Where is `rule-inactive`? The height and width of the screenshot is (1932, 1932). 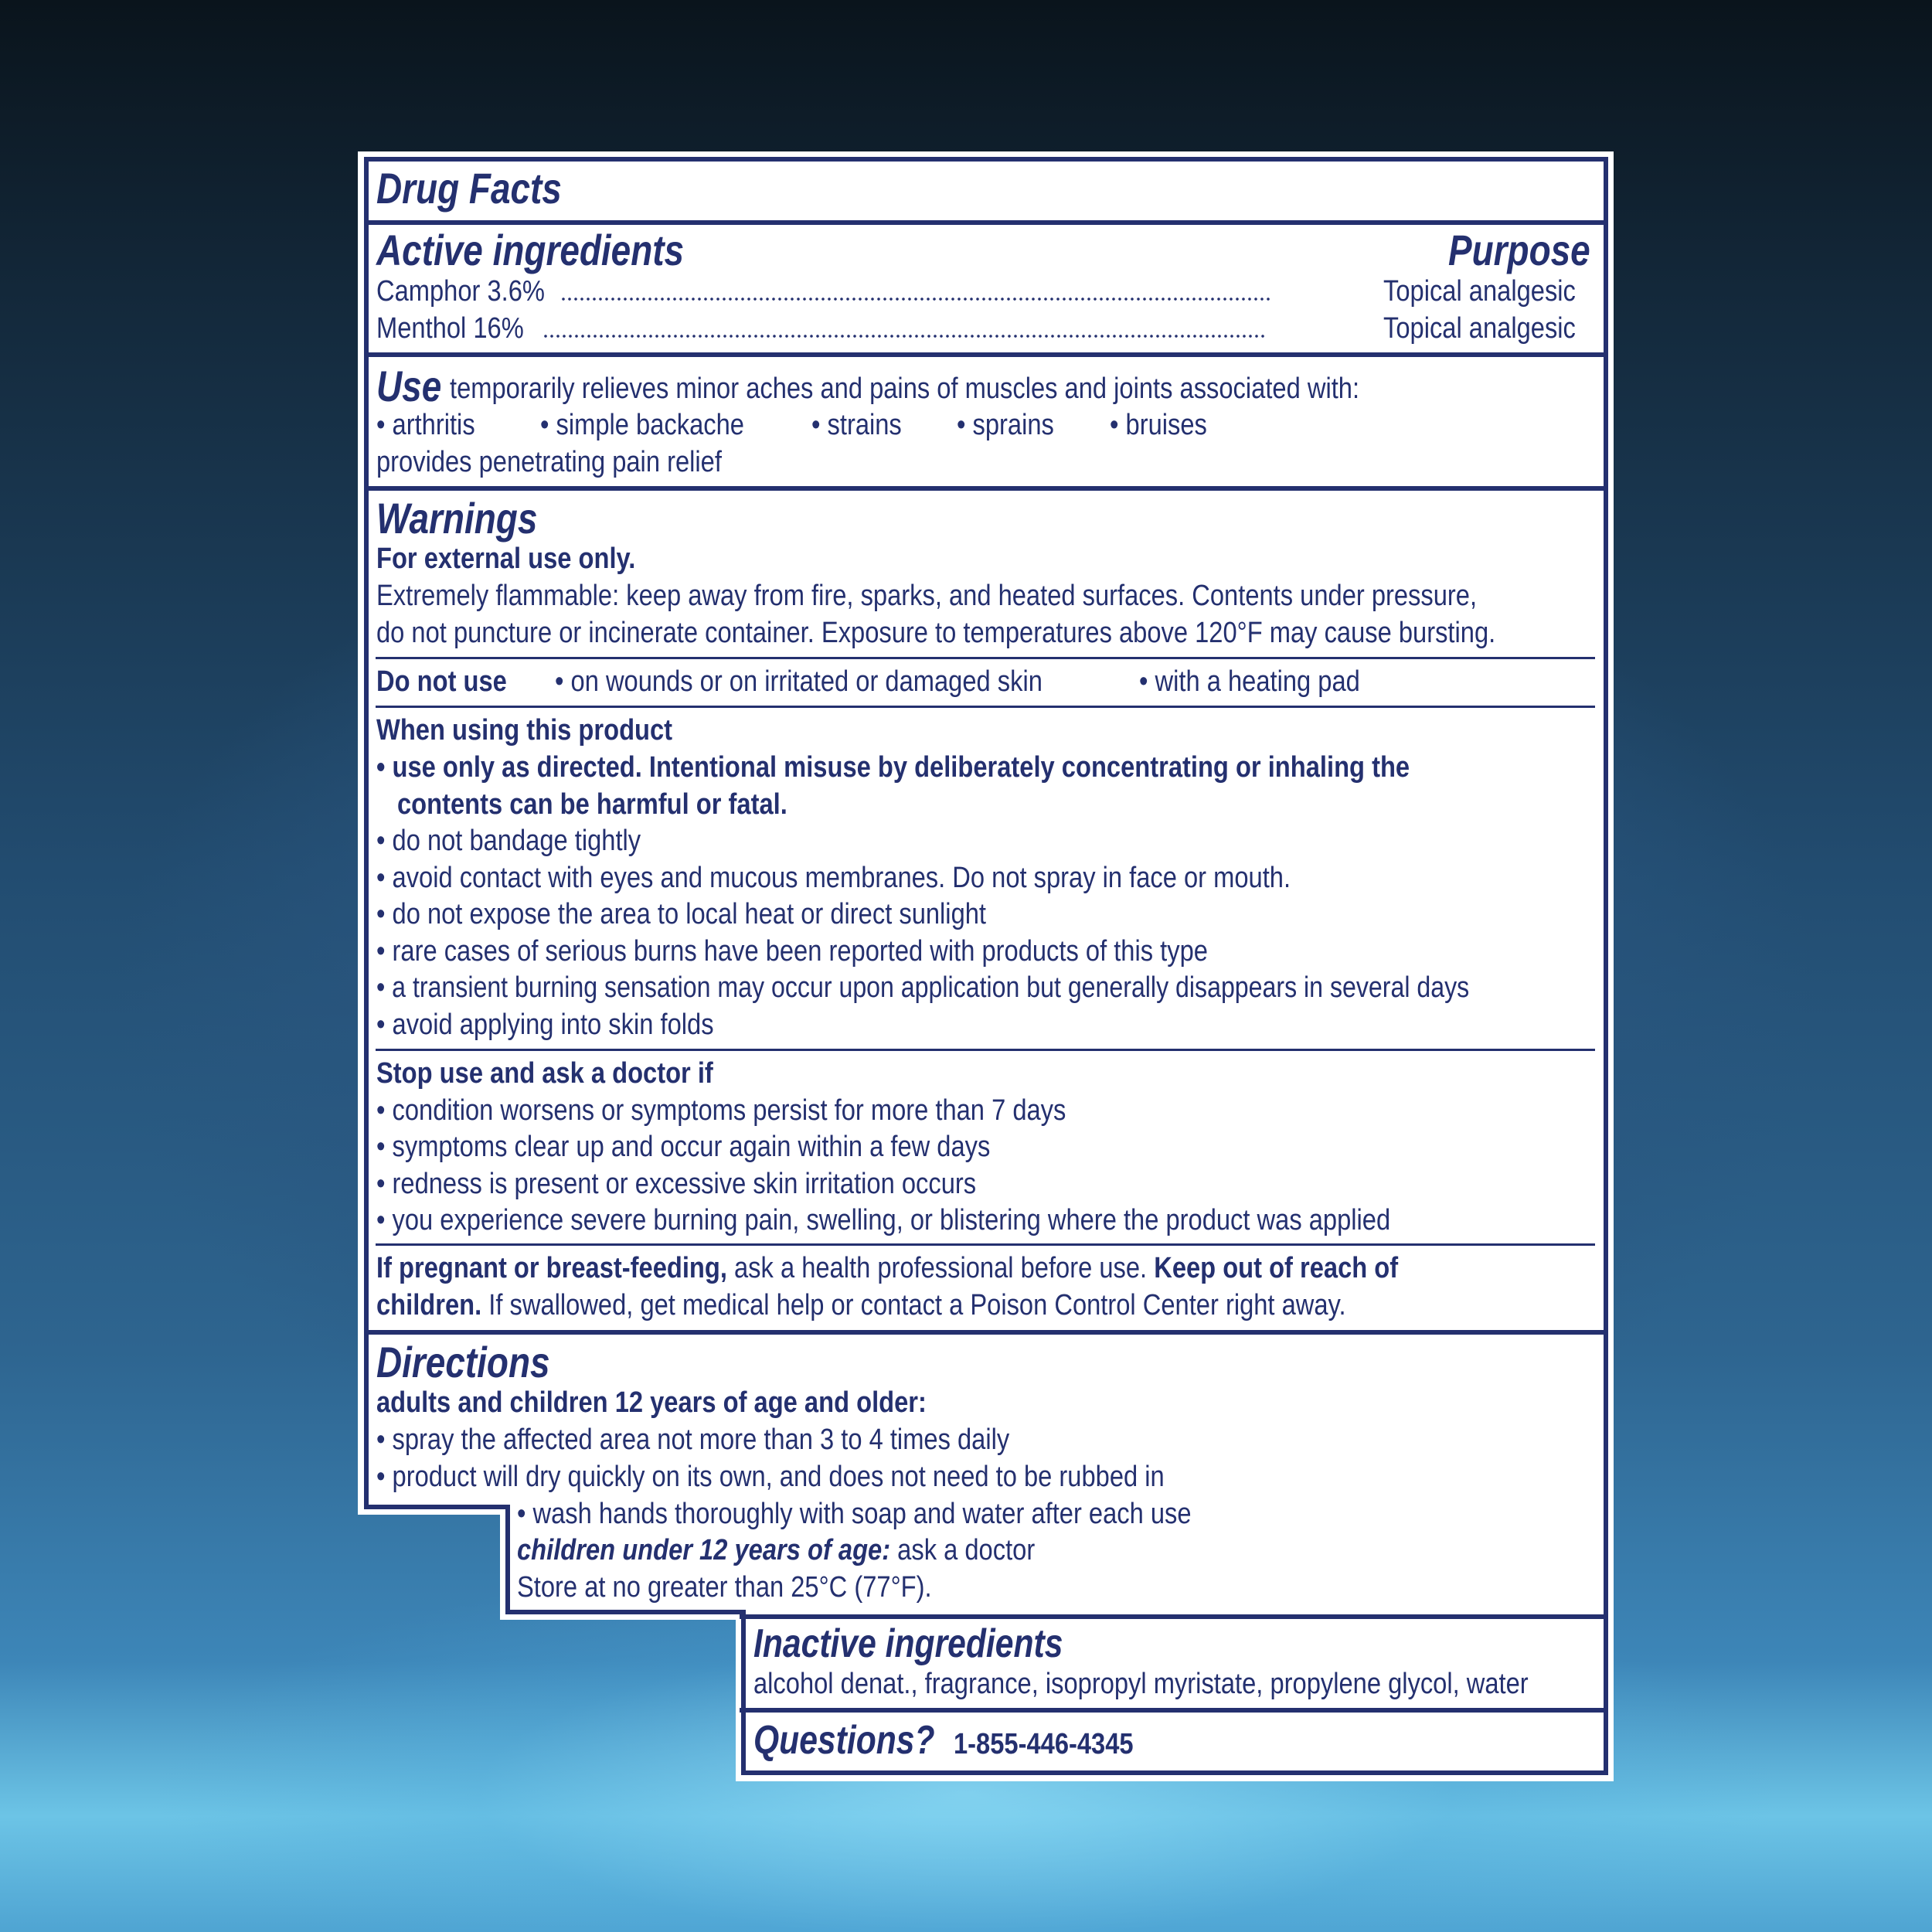 rule-inactive is located at coordinates (1173, 1711).